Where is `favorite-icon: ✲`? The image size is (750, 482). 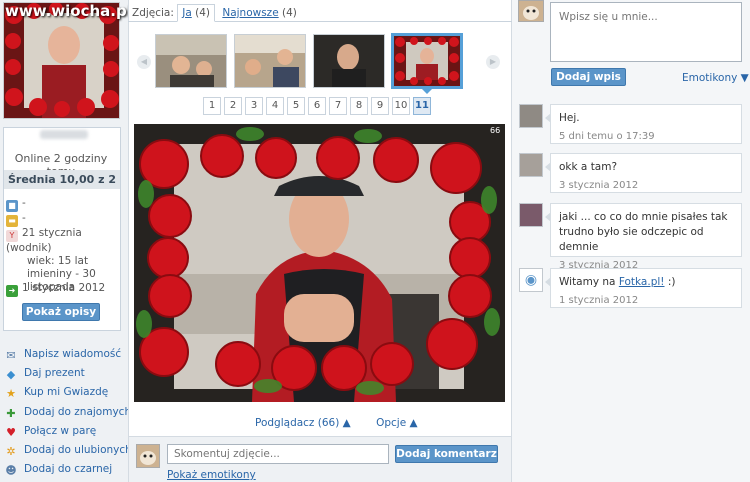
favorite-icon: ✲ is located at coordinates (11, 451).